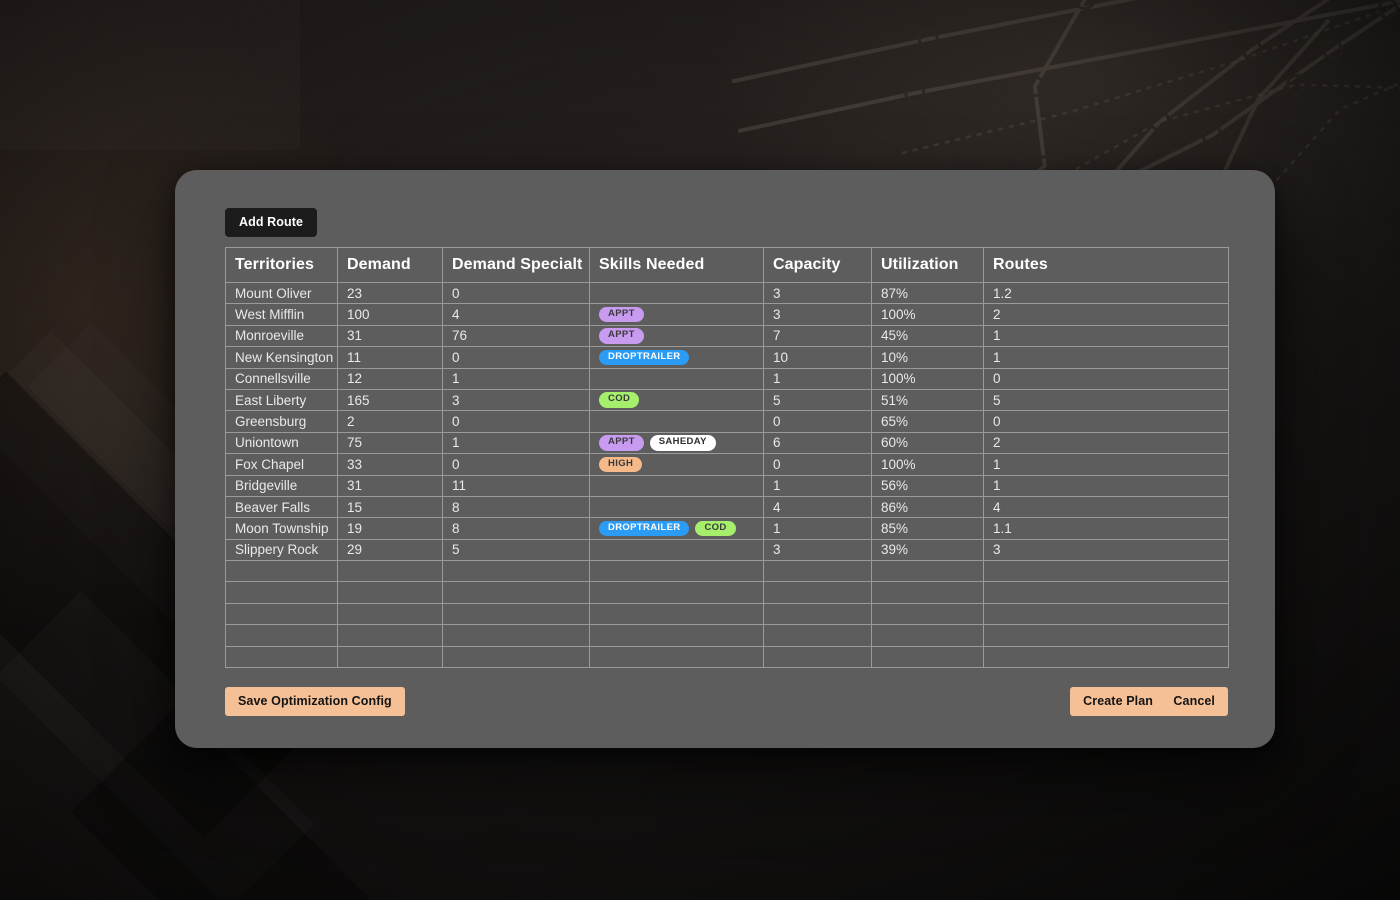  Describe the element at coordinates (1106, 293) in the screenshot. I see `cell-routes: 1.2` at that location.